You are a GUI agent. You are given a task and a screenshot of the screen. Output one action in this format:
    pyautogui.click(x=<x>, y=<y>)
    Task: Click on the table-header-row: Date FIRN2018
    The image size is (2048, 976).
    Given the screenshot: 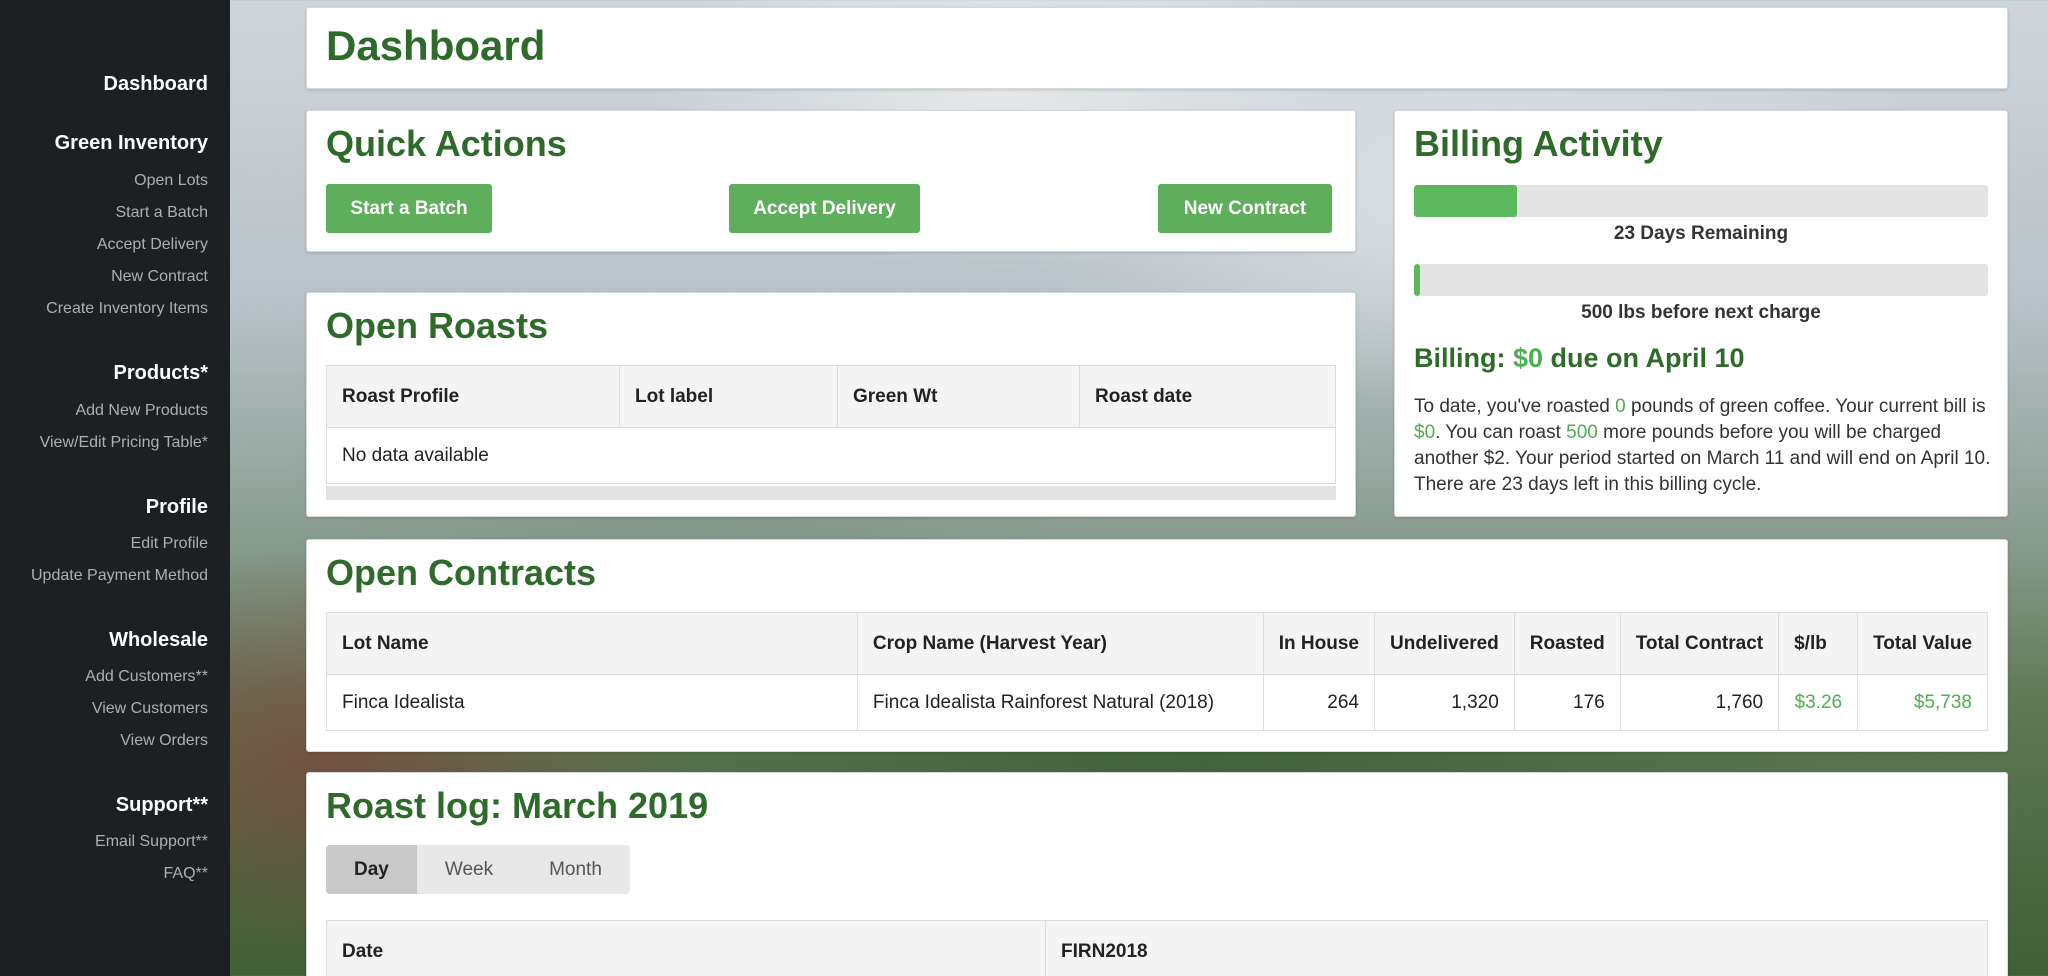 What is the action you would take?
    pyautogui.click(x=1157, y=948)
    